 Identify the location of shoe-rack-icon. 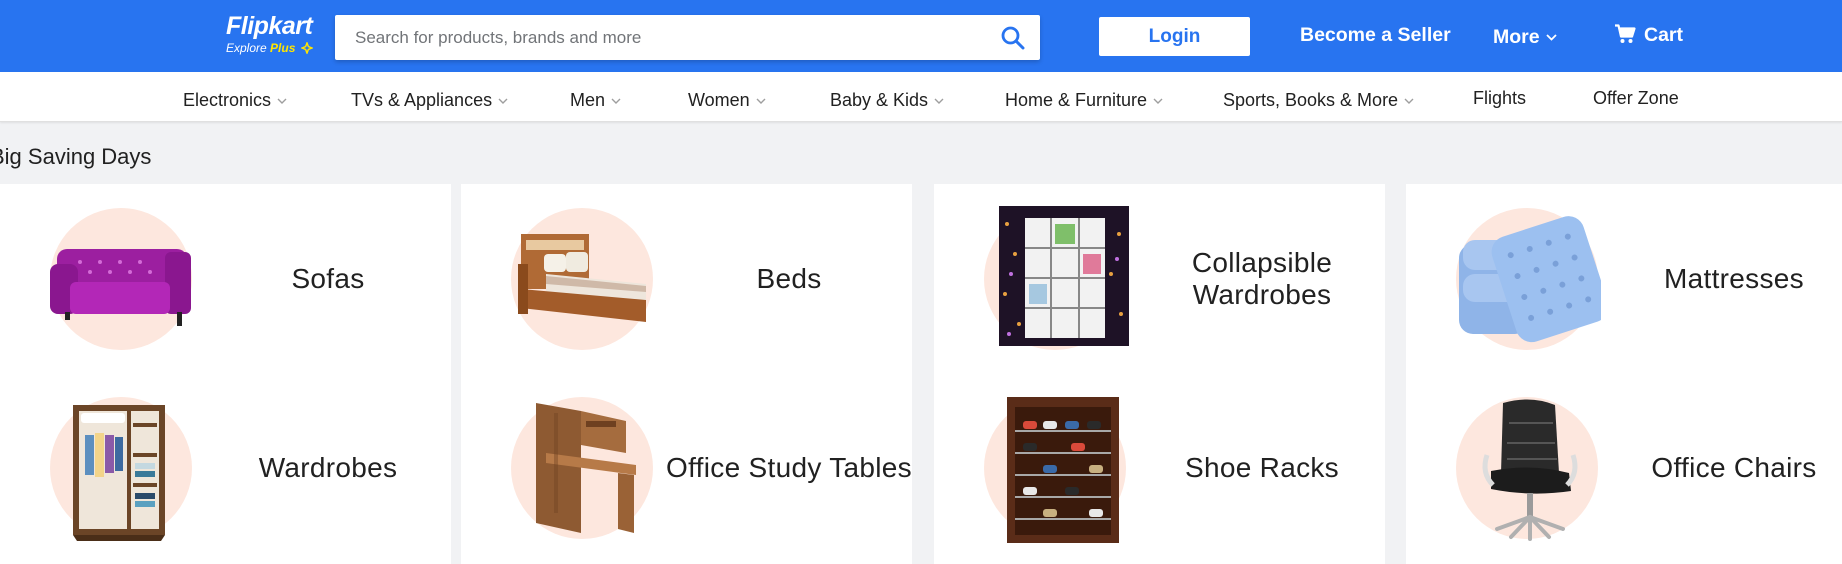
(1063, 470).